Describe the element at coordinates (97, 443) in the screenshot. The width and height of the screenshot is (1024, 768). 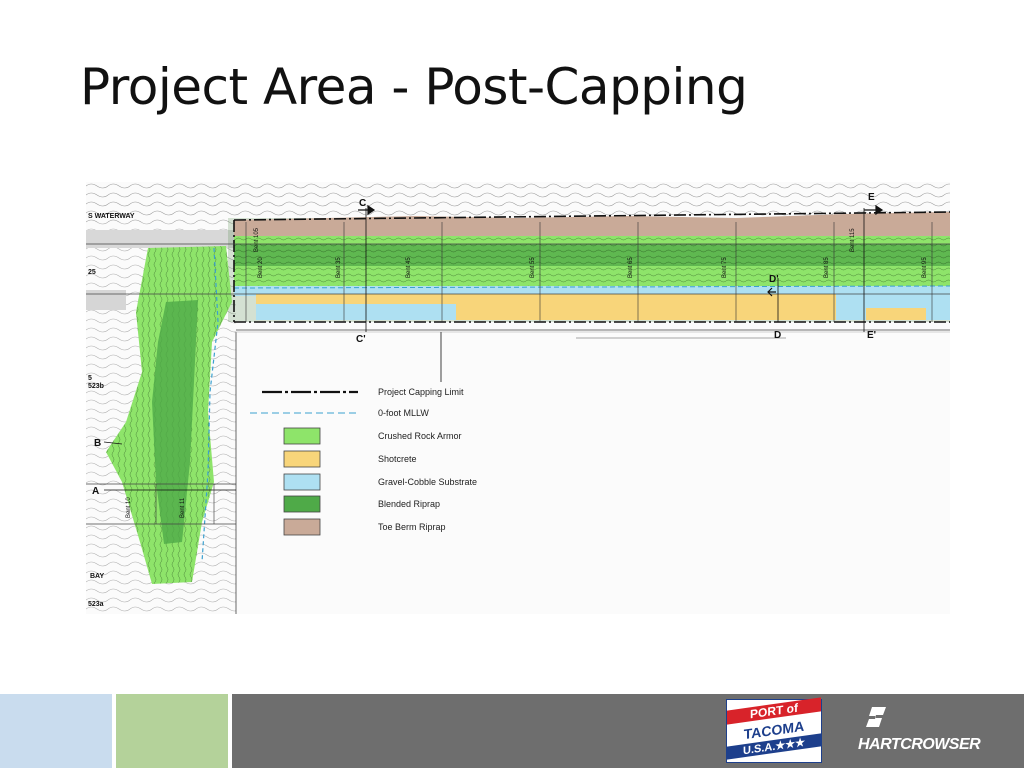
I see `section-b-label: B` at that location.